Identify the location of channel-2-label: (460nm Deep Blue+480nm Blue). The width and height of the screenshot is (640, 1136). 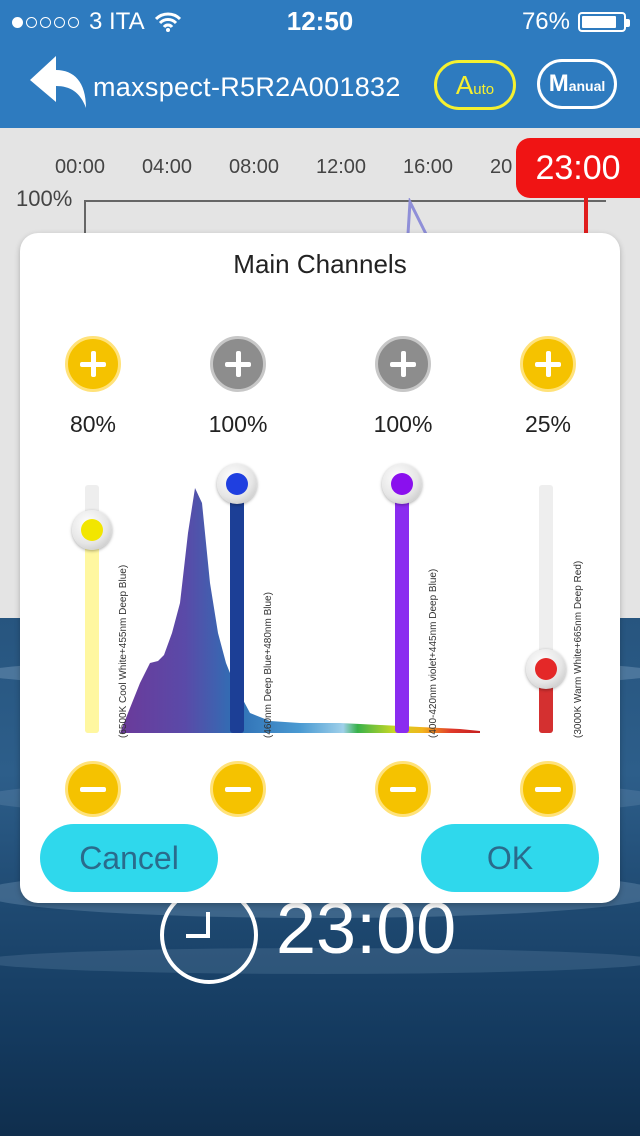
(268, 665).